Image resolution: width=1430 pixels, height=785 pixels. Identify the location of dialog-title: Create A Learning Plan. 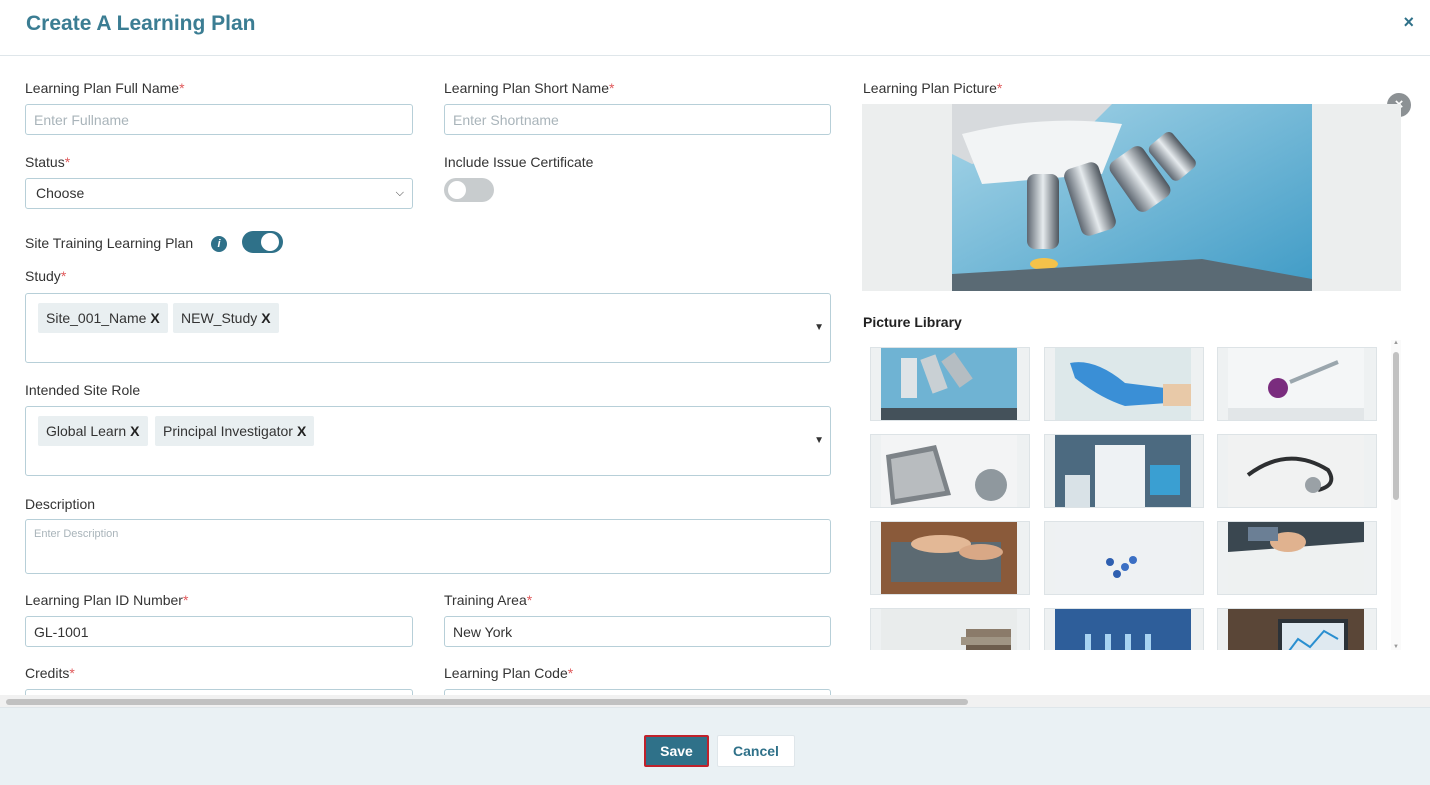
(141, 23).